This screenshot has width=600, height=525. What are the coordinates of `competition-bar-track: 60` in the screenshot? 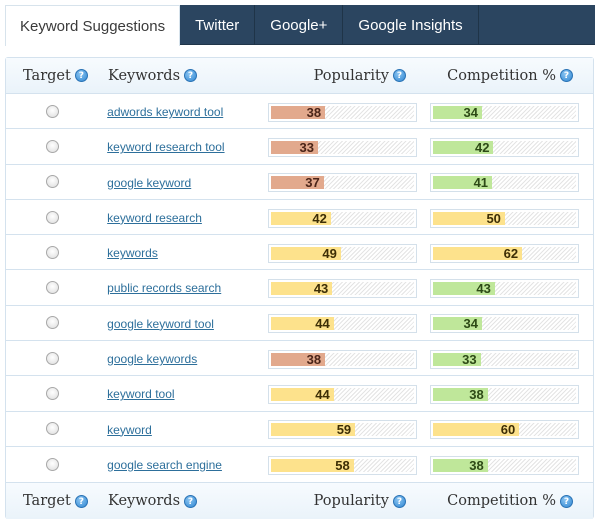 It's located at (505, 430).